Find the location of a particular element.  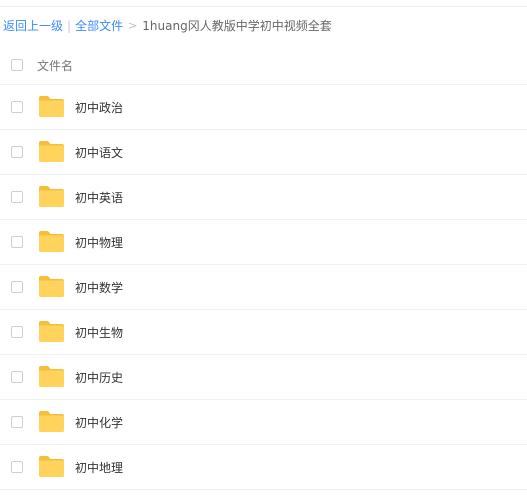

list-header: 文件名 is located at coordinates (263, 65).